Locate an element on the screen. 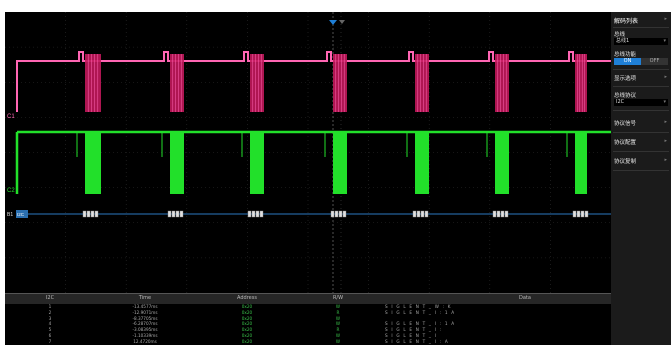  protocol-signal-item: 协议信号 ▸ is located at coordinates (642, 123).